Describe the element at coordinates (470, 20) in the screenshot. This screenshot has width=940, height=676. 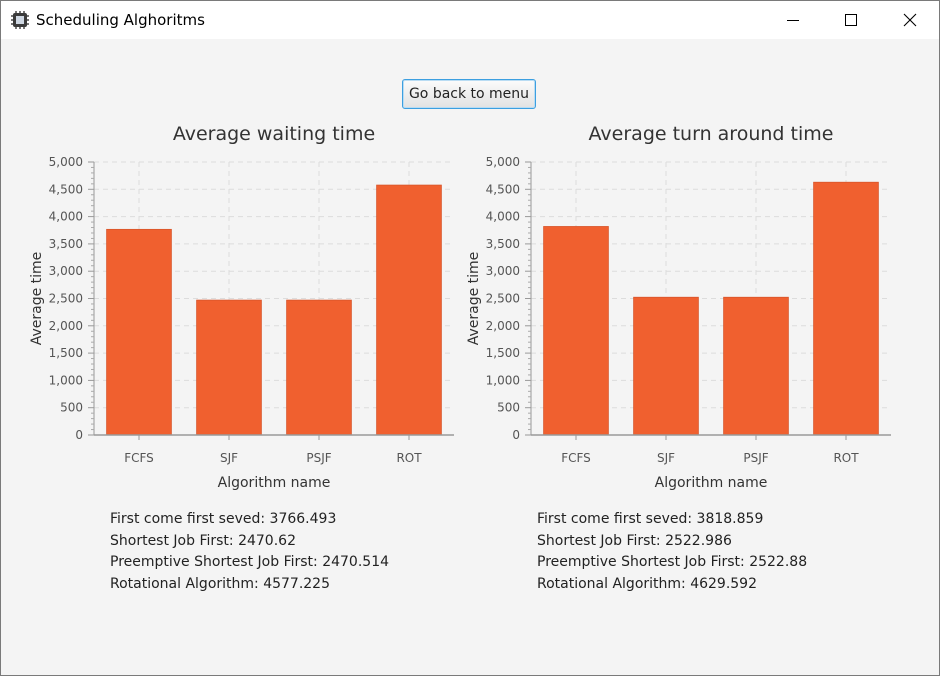
I see `title-bar: Scheduling Alghoritms` at that location.